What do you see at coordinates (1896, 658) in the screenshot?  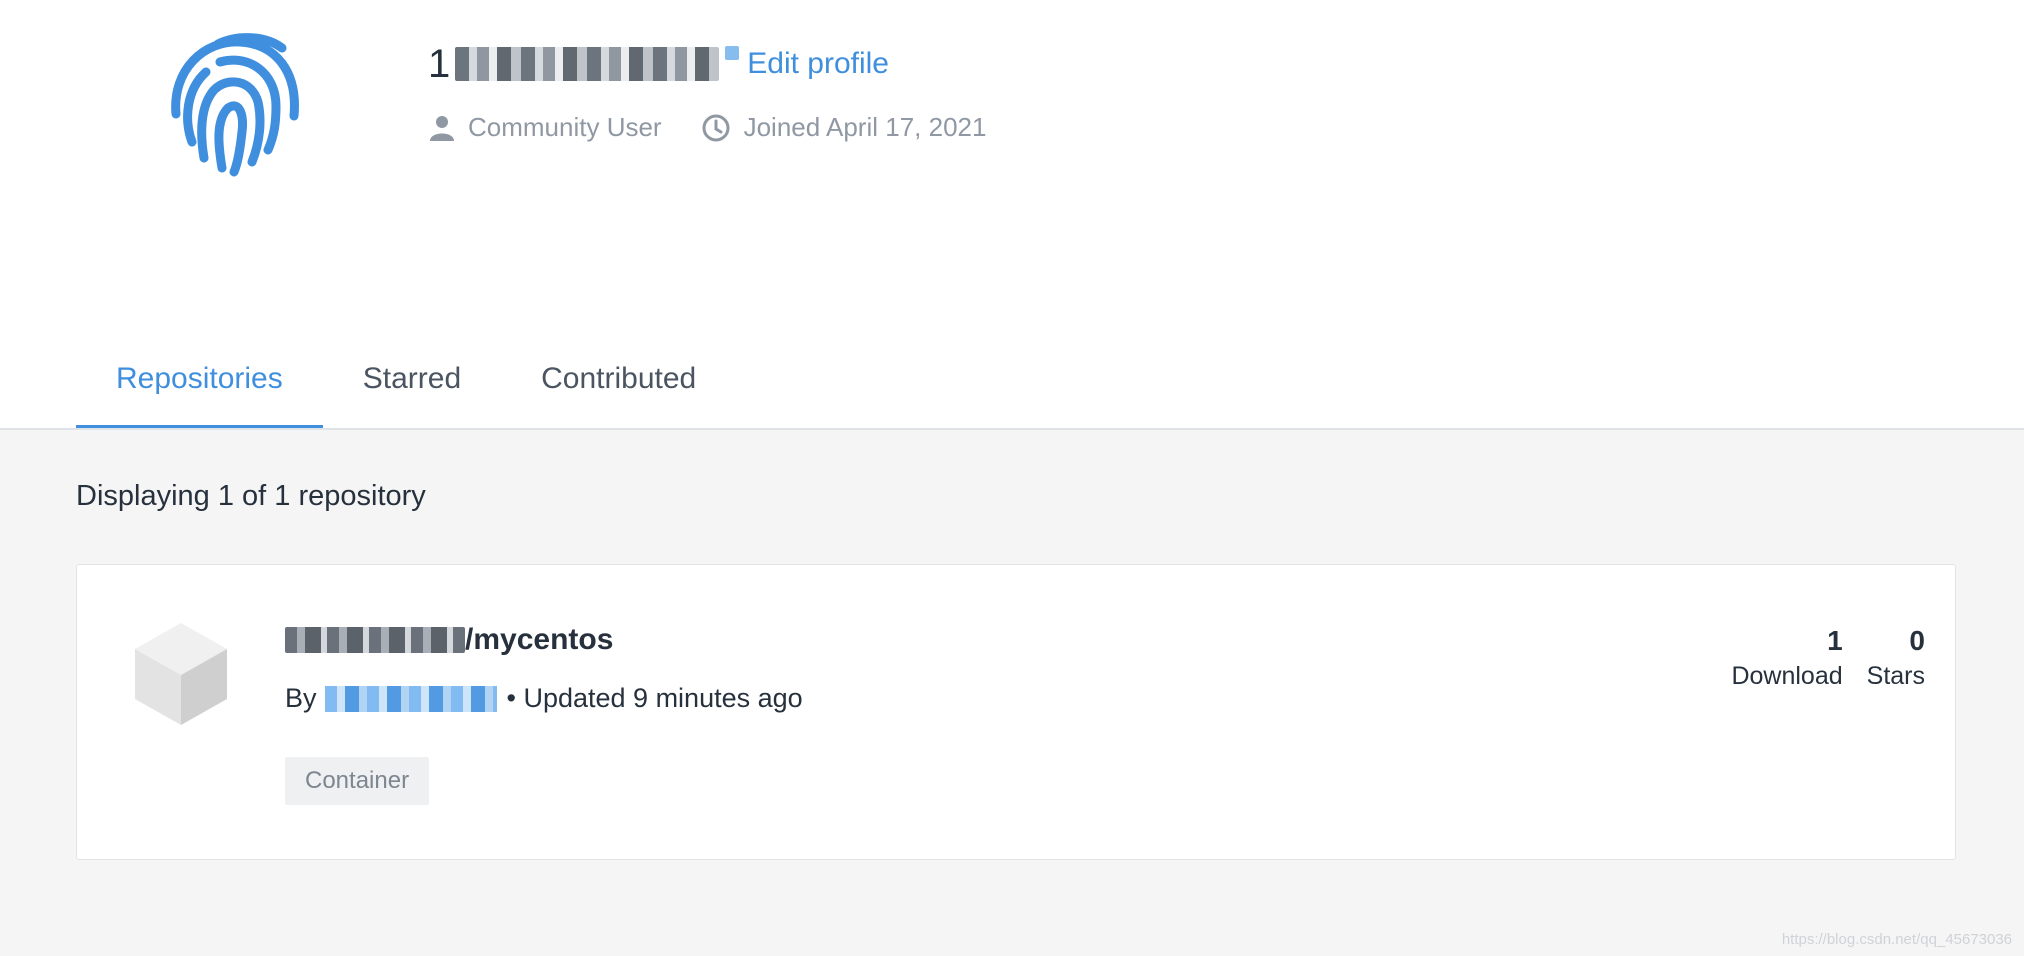 I see `stars-stat: 0 Stars` at bounding box center [1896, 658].